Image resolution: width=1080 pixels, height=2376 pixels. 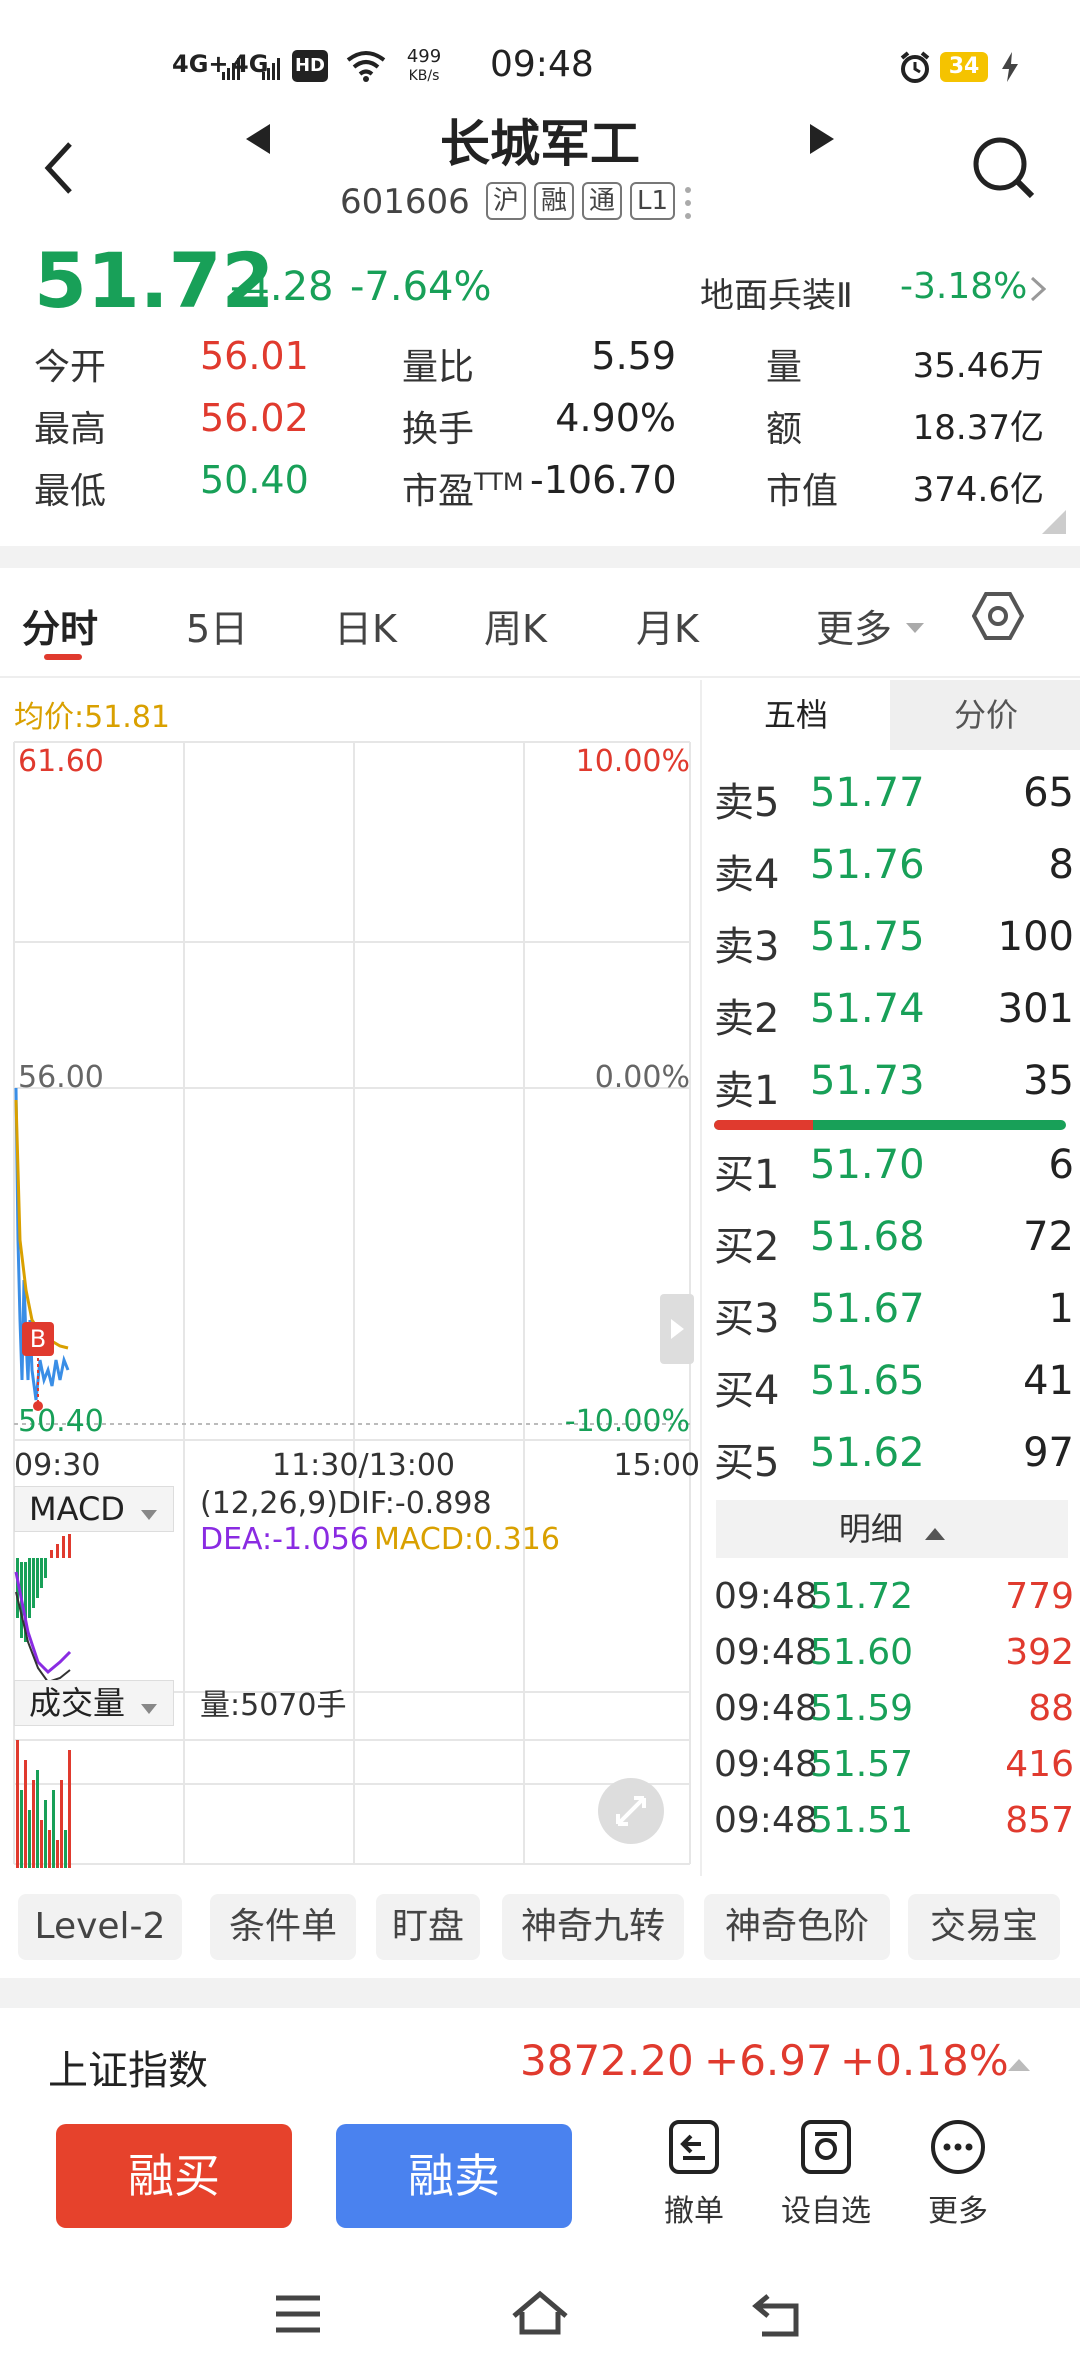 I want to click on sell-price: 51.76, so click(x=867, y=865).